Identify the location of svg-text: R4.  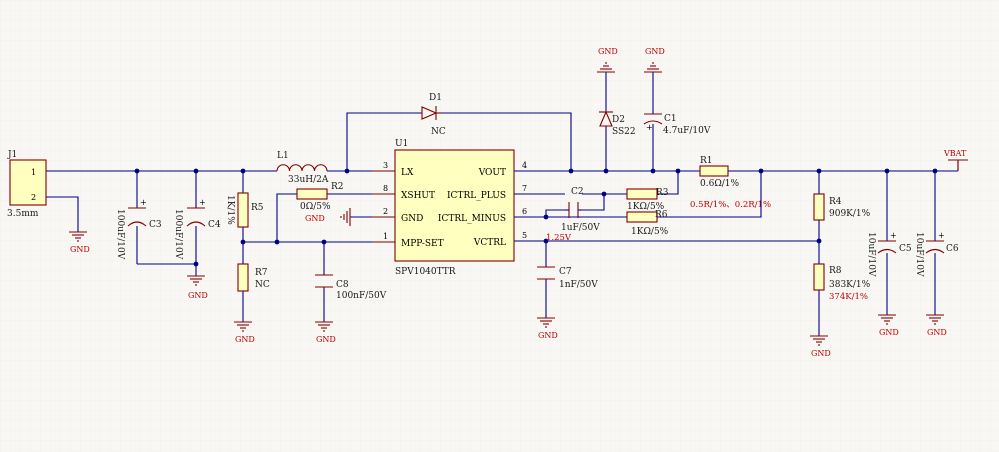
(835, 202).